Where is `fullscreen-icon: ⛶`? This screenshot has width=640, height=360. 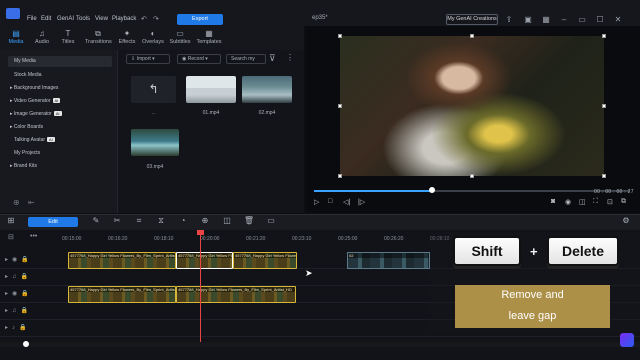 fullscreen-icon: ⛶ is located at coordinates (595, 202).